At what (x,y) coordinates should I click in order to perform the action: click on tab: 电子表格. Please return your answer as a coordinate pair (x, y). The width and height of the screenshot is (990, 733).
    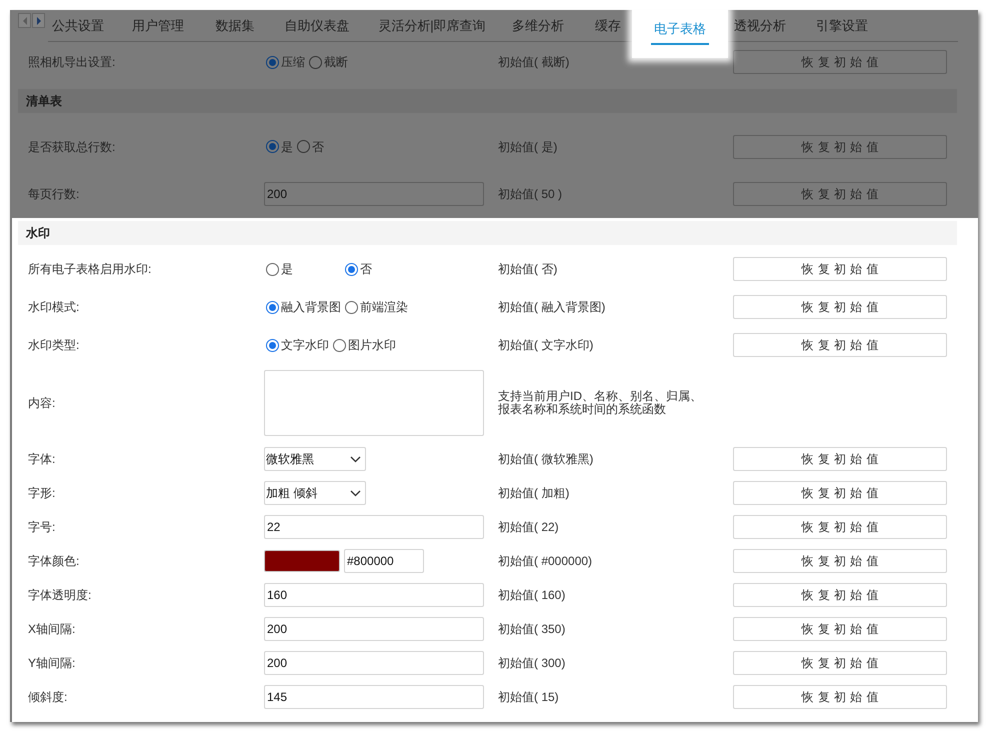
    Looking at the image, I should click on (680, 34).